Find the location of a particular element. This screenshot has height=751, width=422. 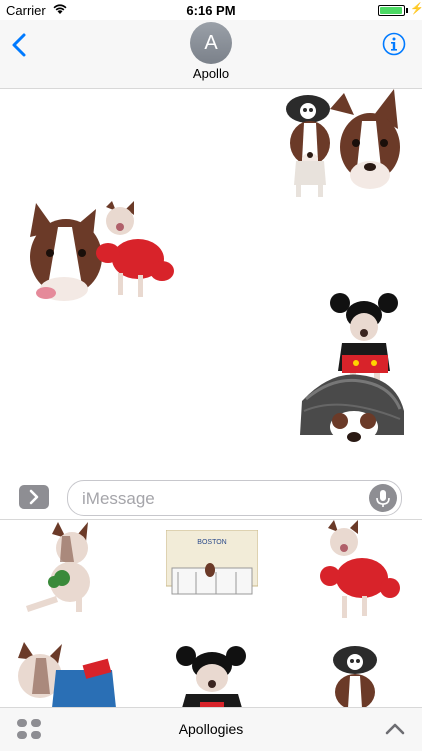

app-bottom-bar: Apollogies is located at coordinates (211, 729).